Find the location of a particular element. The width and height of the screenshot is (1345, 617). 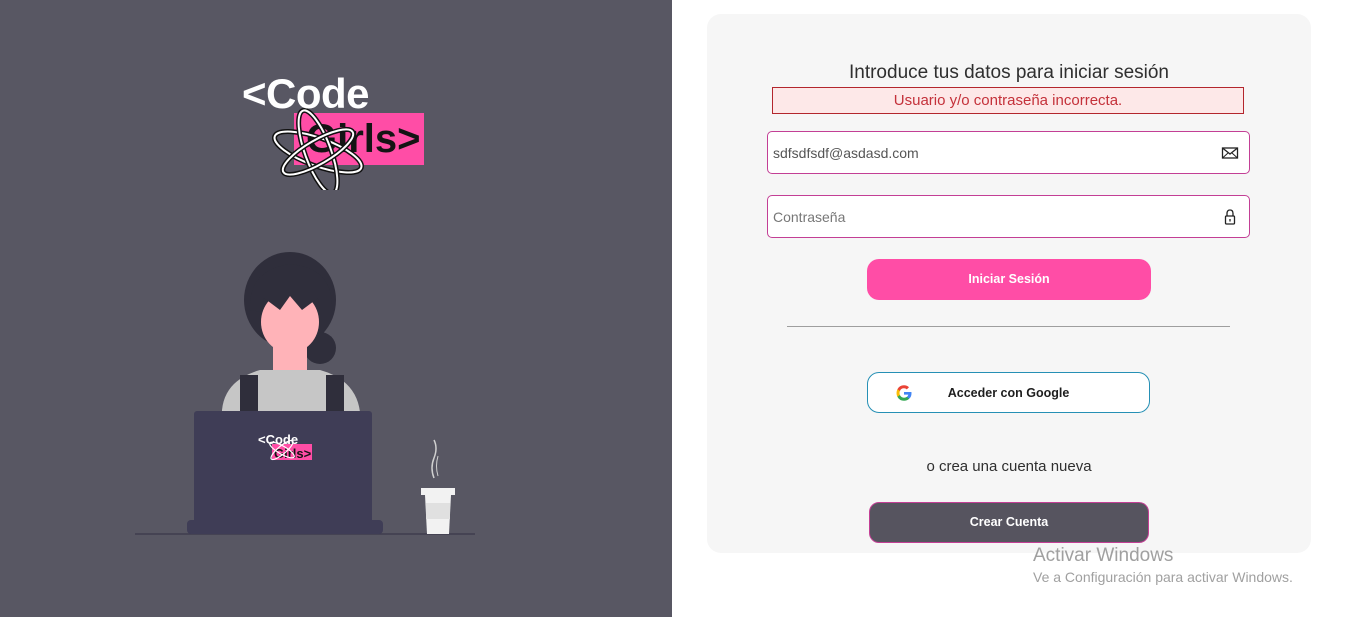

google-signin-button: Acceder con Google is located at coordinates (1008, 392).